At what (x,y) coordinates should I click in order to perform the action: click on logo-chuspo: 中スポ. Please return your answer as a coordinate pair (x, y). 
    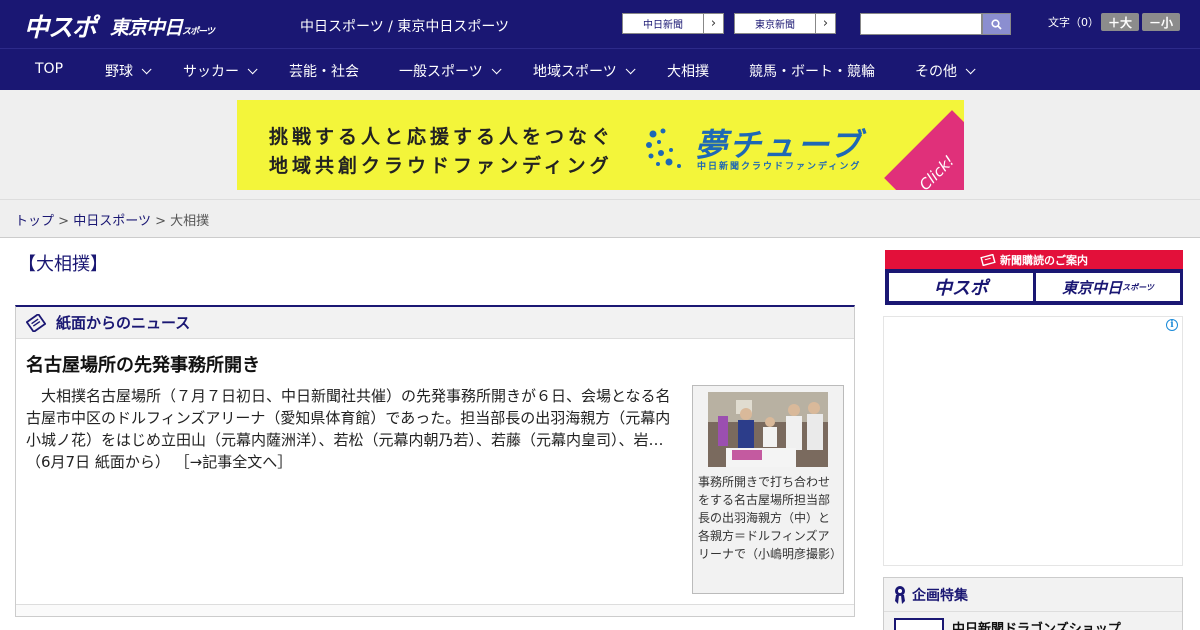
    Looking at the image, I should click on (60, 26).